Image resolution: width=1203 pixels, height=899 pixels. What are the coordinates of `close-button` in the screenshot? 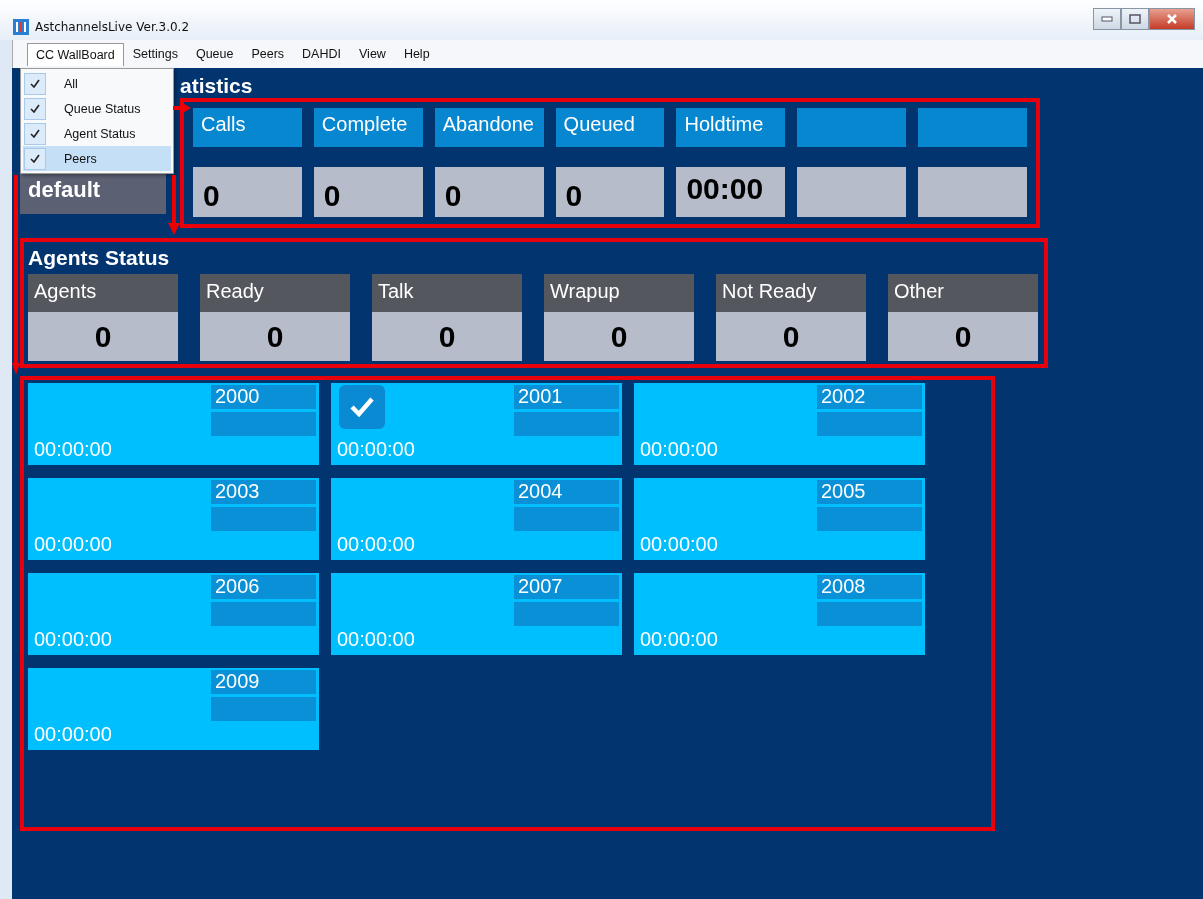 It's located at (1172, 19).